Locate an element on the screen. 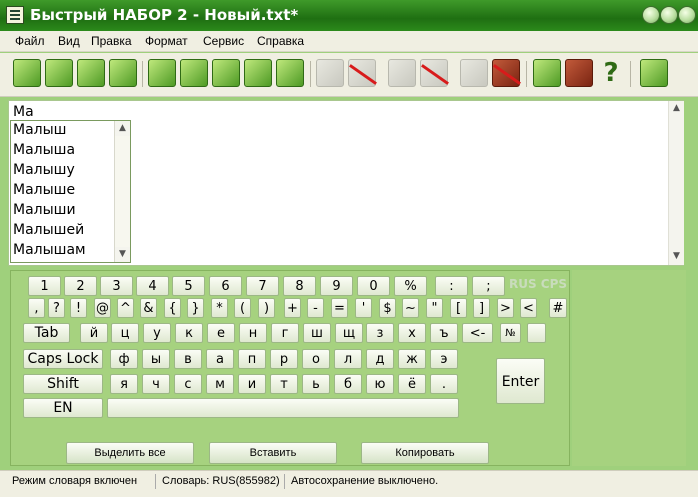  list-item: Малыше is located at coordinates (44, 190).